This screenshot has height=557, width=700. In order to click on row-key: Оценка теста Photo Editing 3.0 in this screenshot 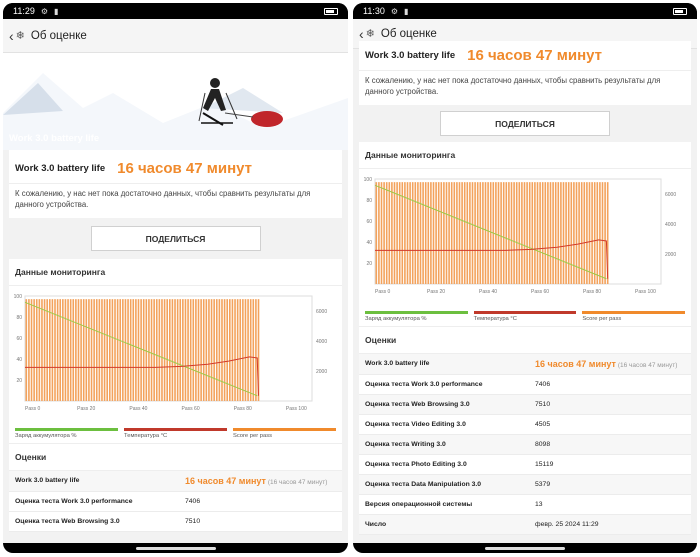, I will do `click(444, 464)`.